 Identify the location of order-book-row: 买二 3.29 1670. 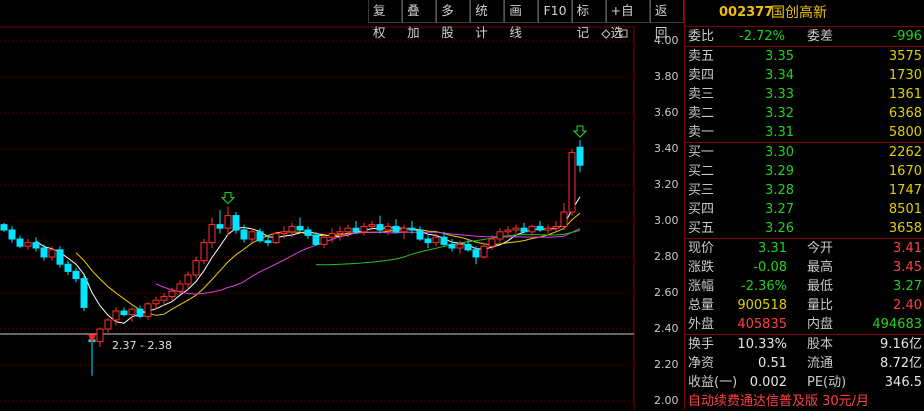
(804, 171).